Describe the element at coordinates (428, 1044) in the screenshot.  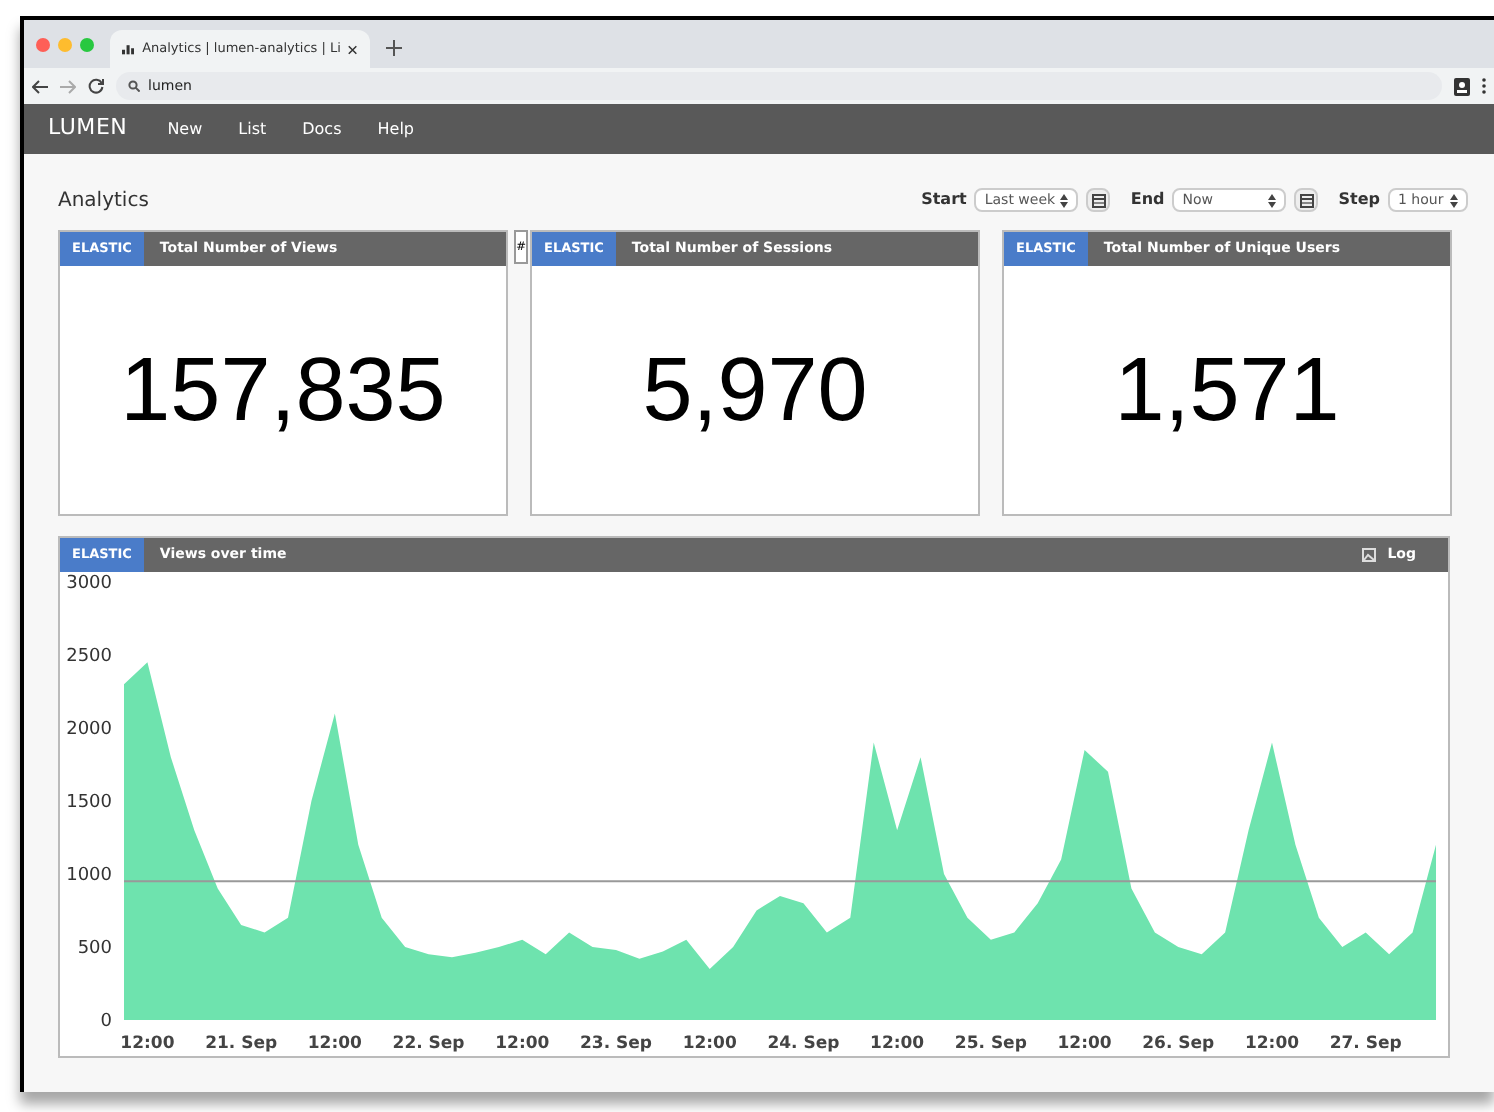
I see `x-tick-label: 22. Sep` at that location.